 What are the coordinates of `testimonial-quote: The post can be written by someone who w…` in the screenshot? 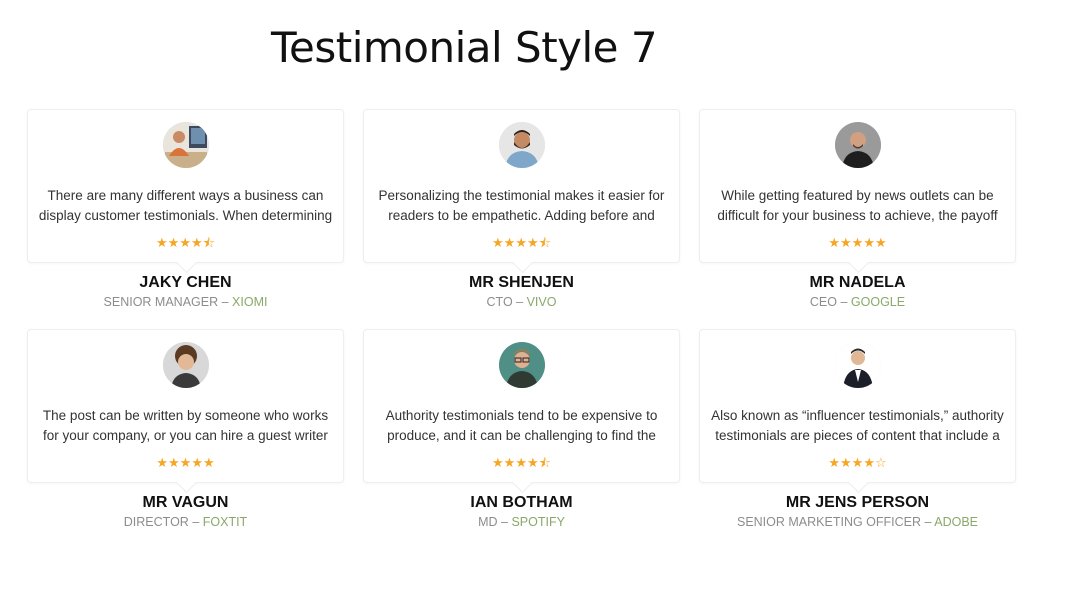 It's located at (185, 425).